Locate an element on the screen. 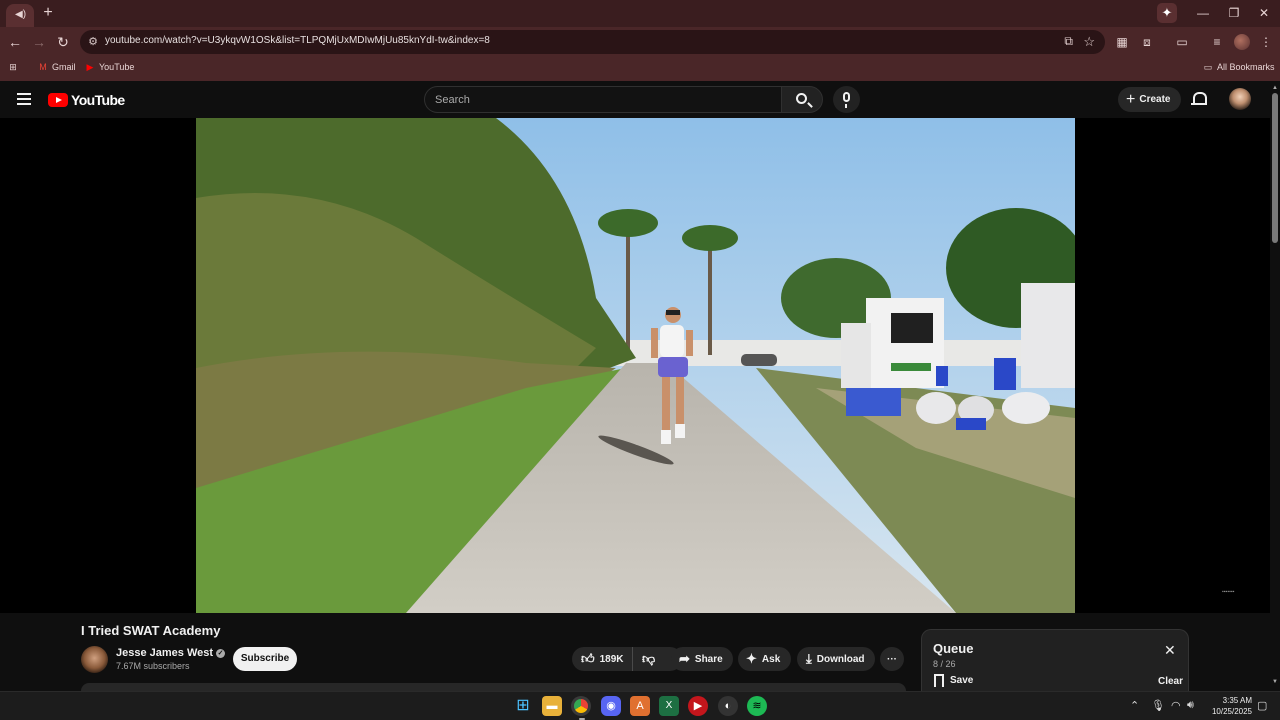  queue-count: 8 / 26 is located at coordinates (944, 664).